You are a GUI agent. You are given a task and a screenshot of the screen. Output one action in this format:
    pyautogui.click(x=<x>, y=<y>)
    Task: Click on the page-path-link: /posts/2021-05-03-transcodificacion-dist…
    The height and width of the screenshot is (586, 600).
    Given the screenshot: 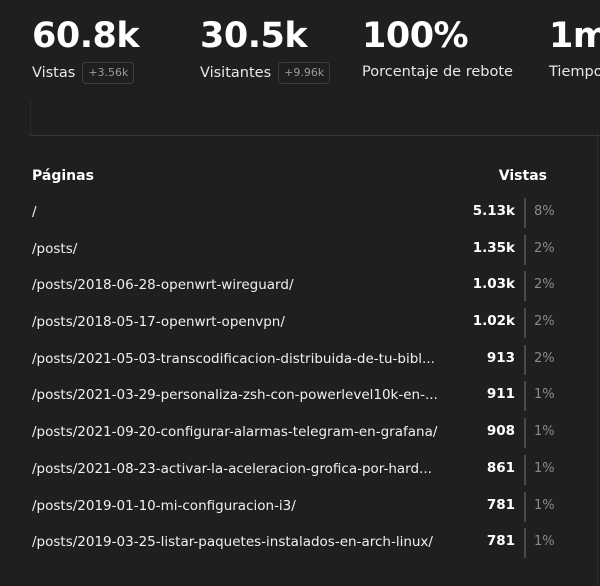 What is the action you would take?
    pyautogui.click(x=248, y=359)
    